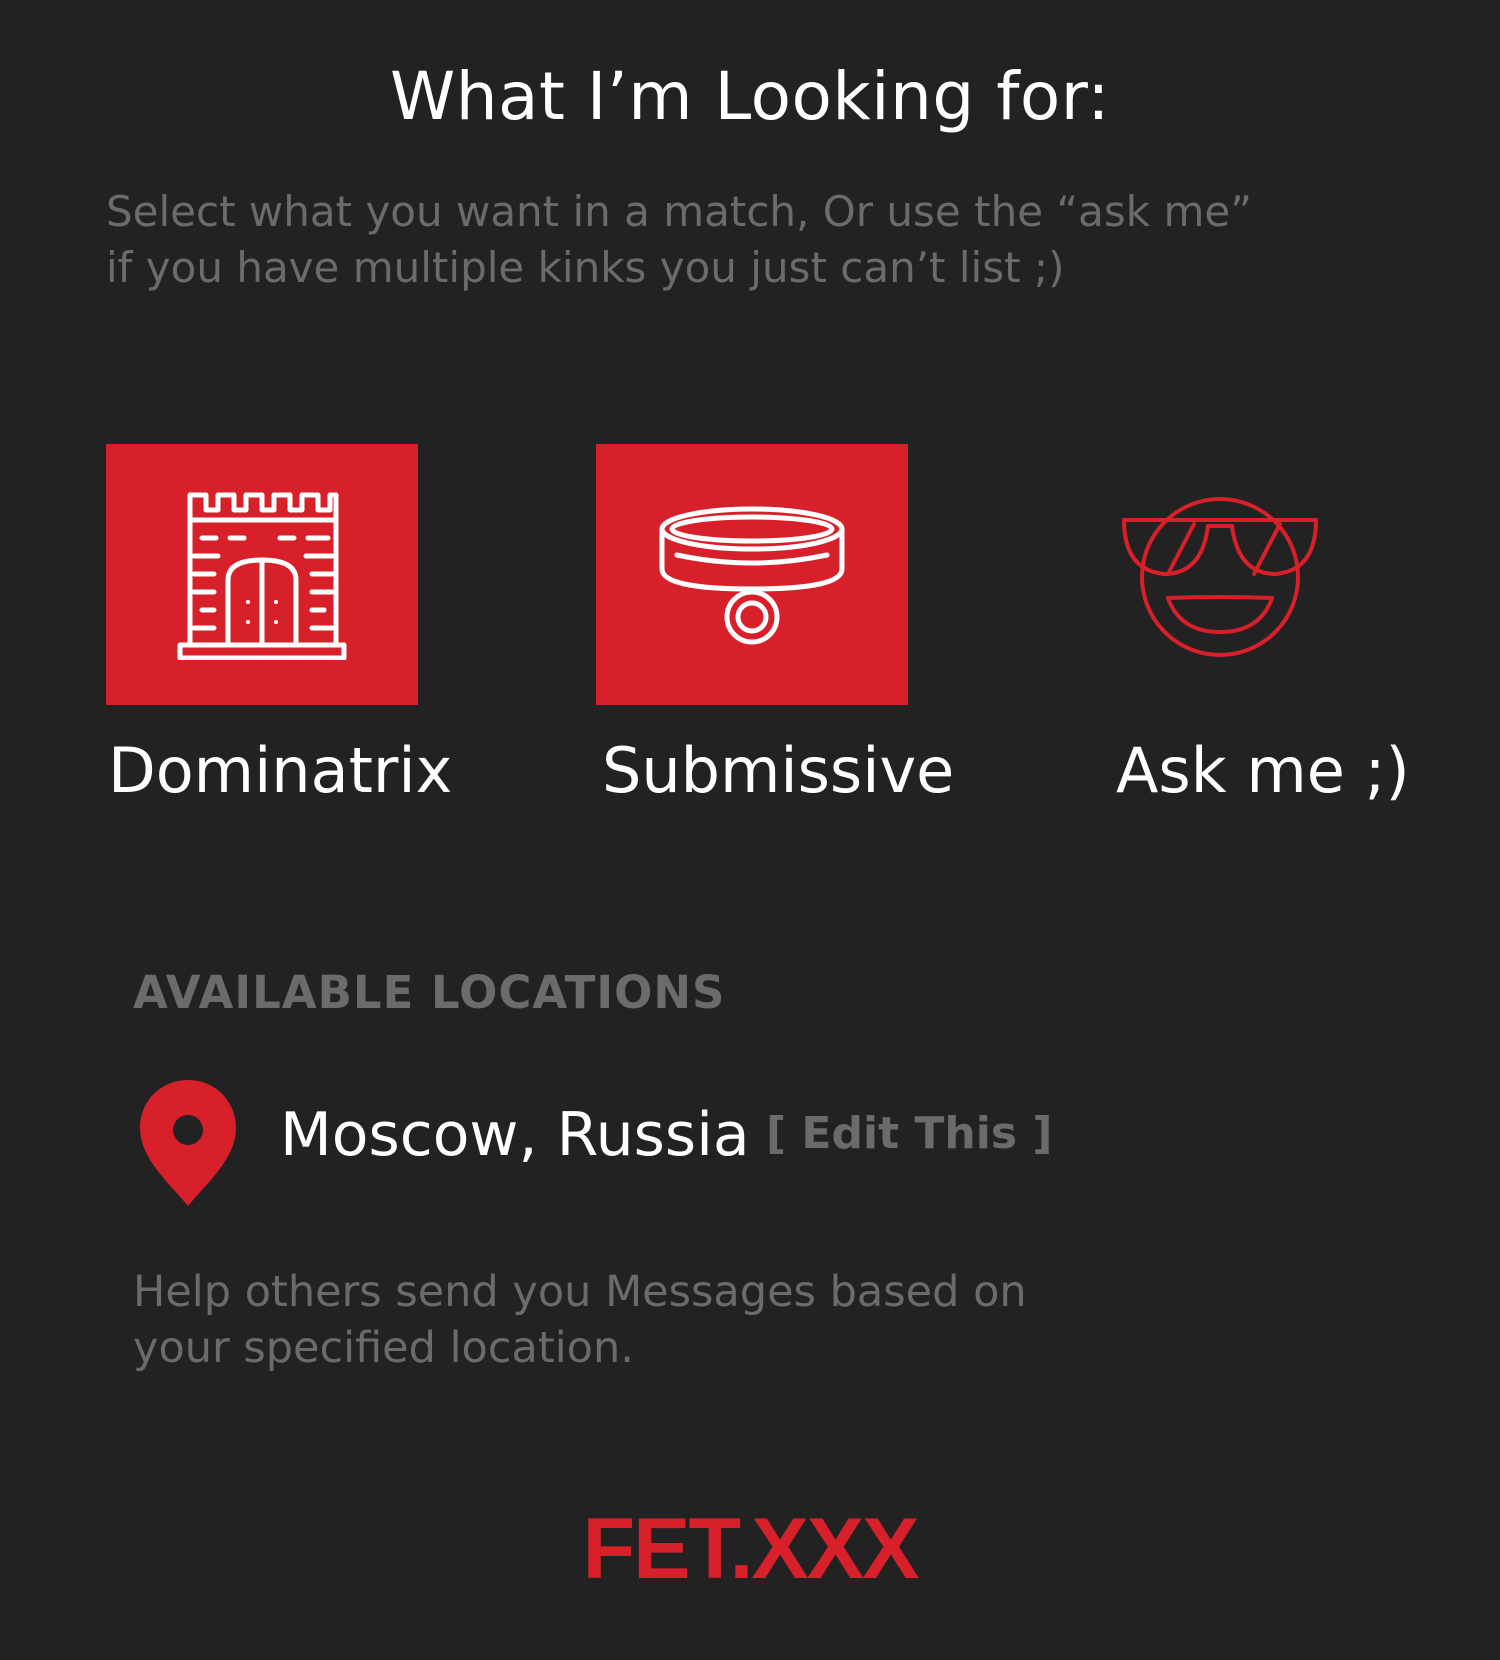  I want to click on option-dominatrix-tile, so click(262, 574).